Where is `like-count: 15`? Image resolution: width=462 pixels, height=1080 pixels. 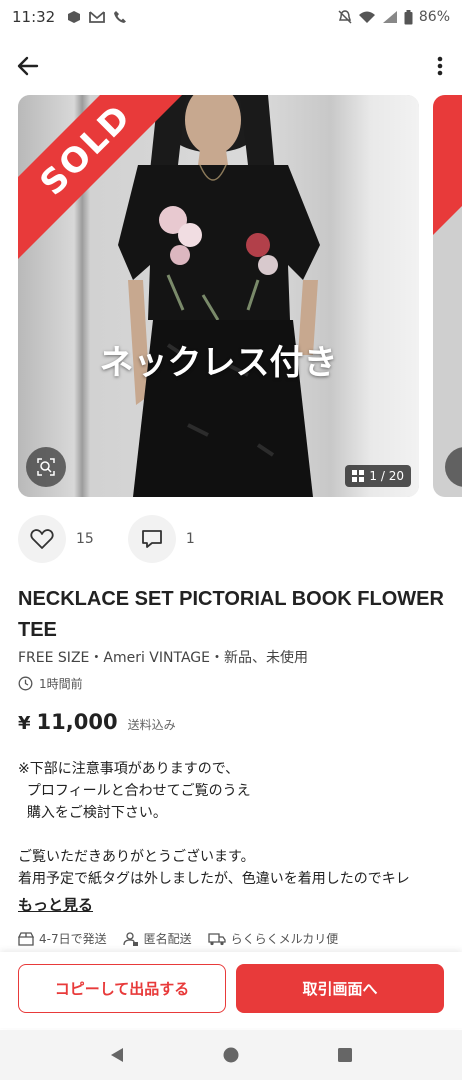
like-count: 15 is located at coordinates (85, 539).